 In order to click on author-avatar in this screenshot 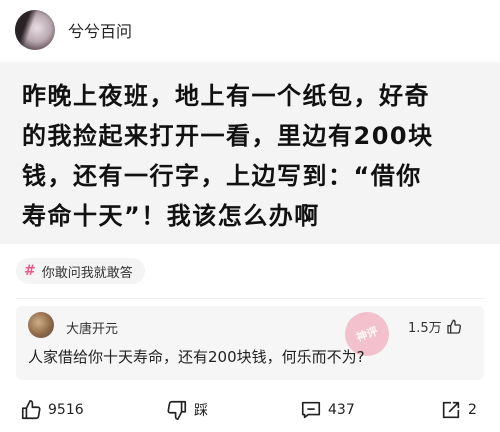, I will do `click(35, 30)`.